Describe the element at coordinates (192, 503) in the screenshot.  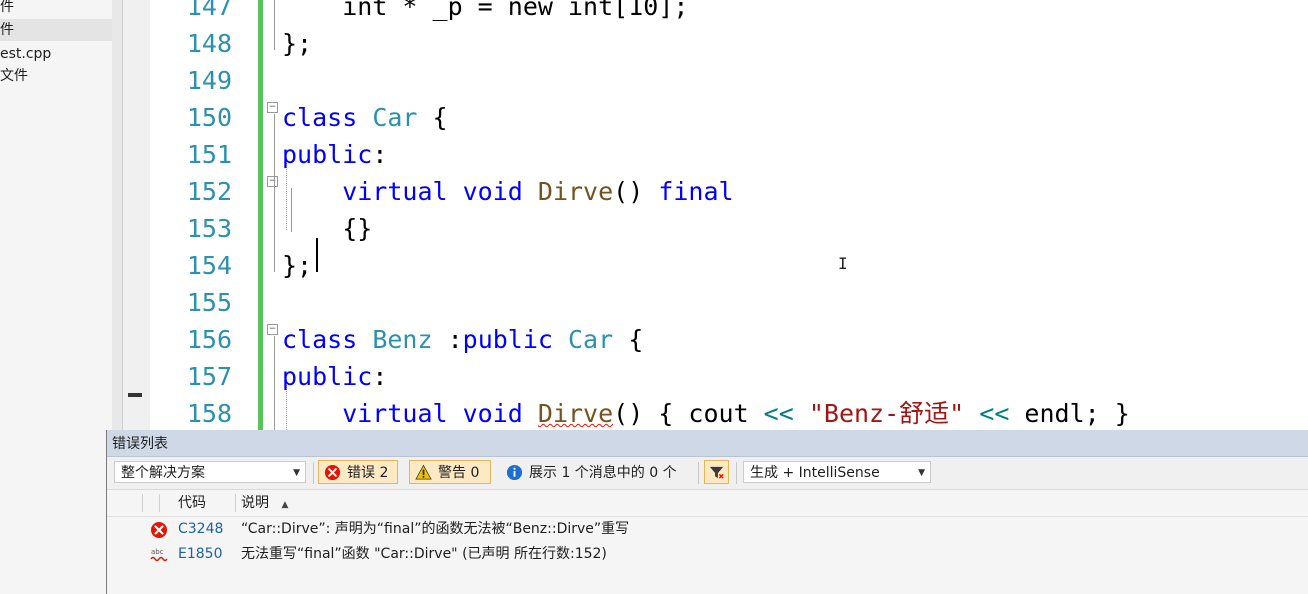
I see `column-header-code: 代码` at that location.